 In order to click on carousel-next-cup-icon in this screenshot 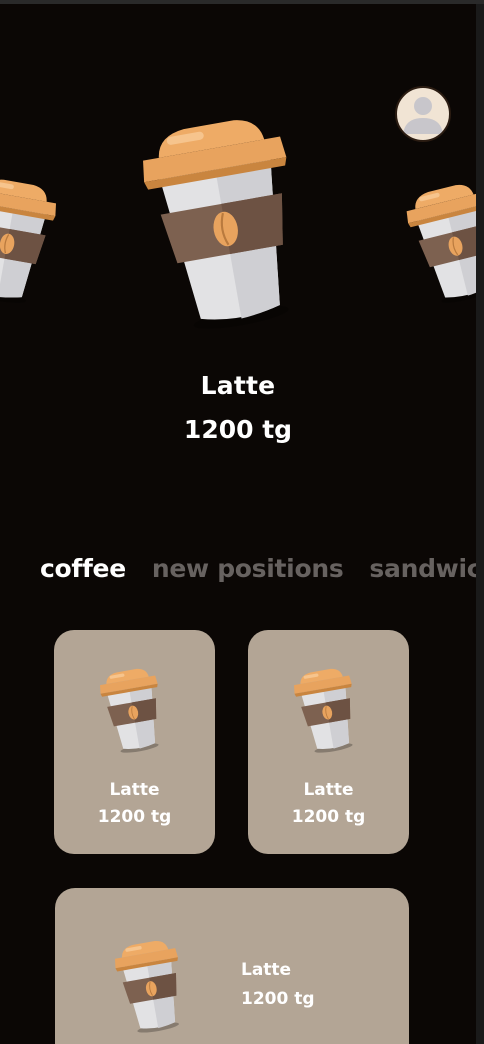, I will do `click(435, 244)`.